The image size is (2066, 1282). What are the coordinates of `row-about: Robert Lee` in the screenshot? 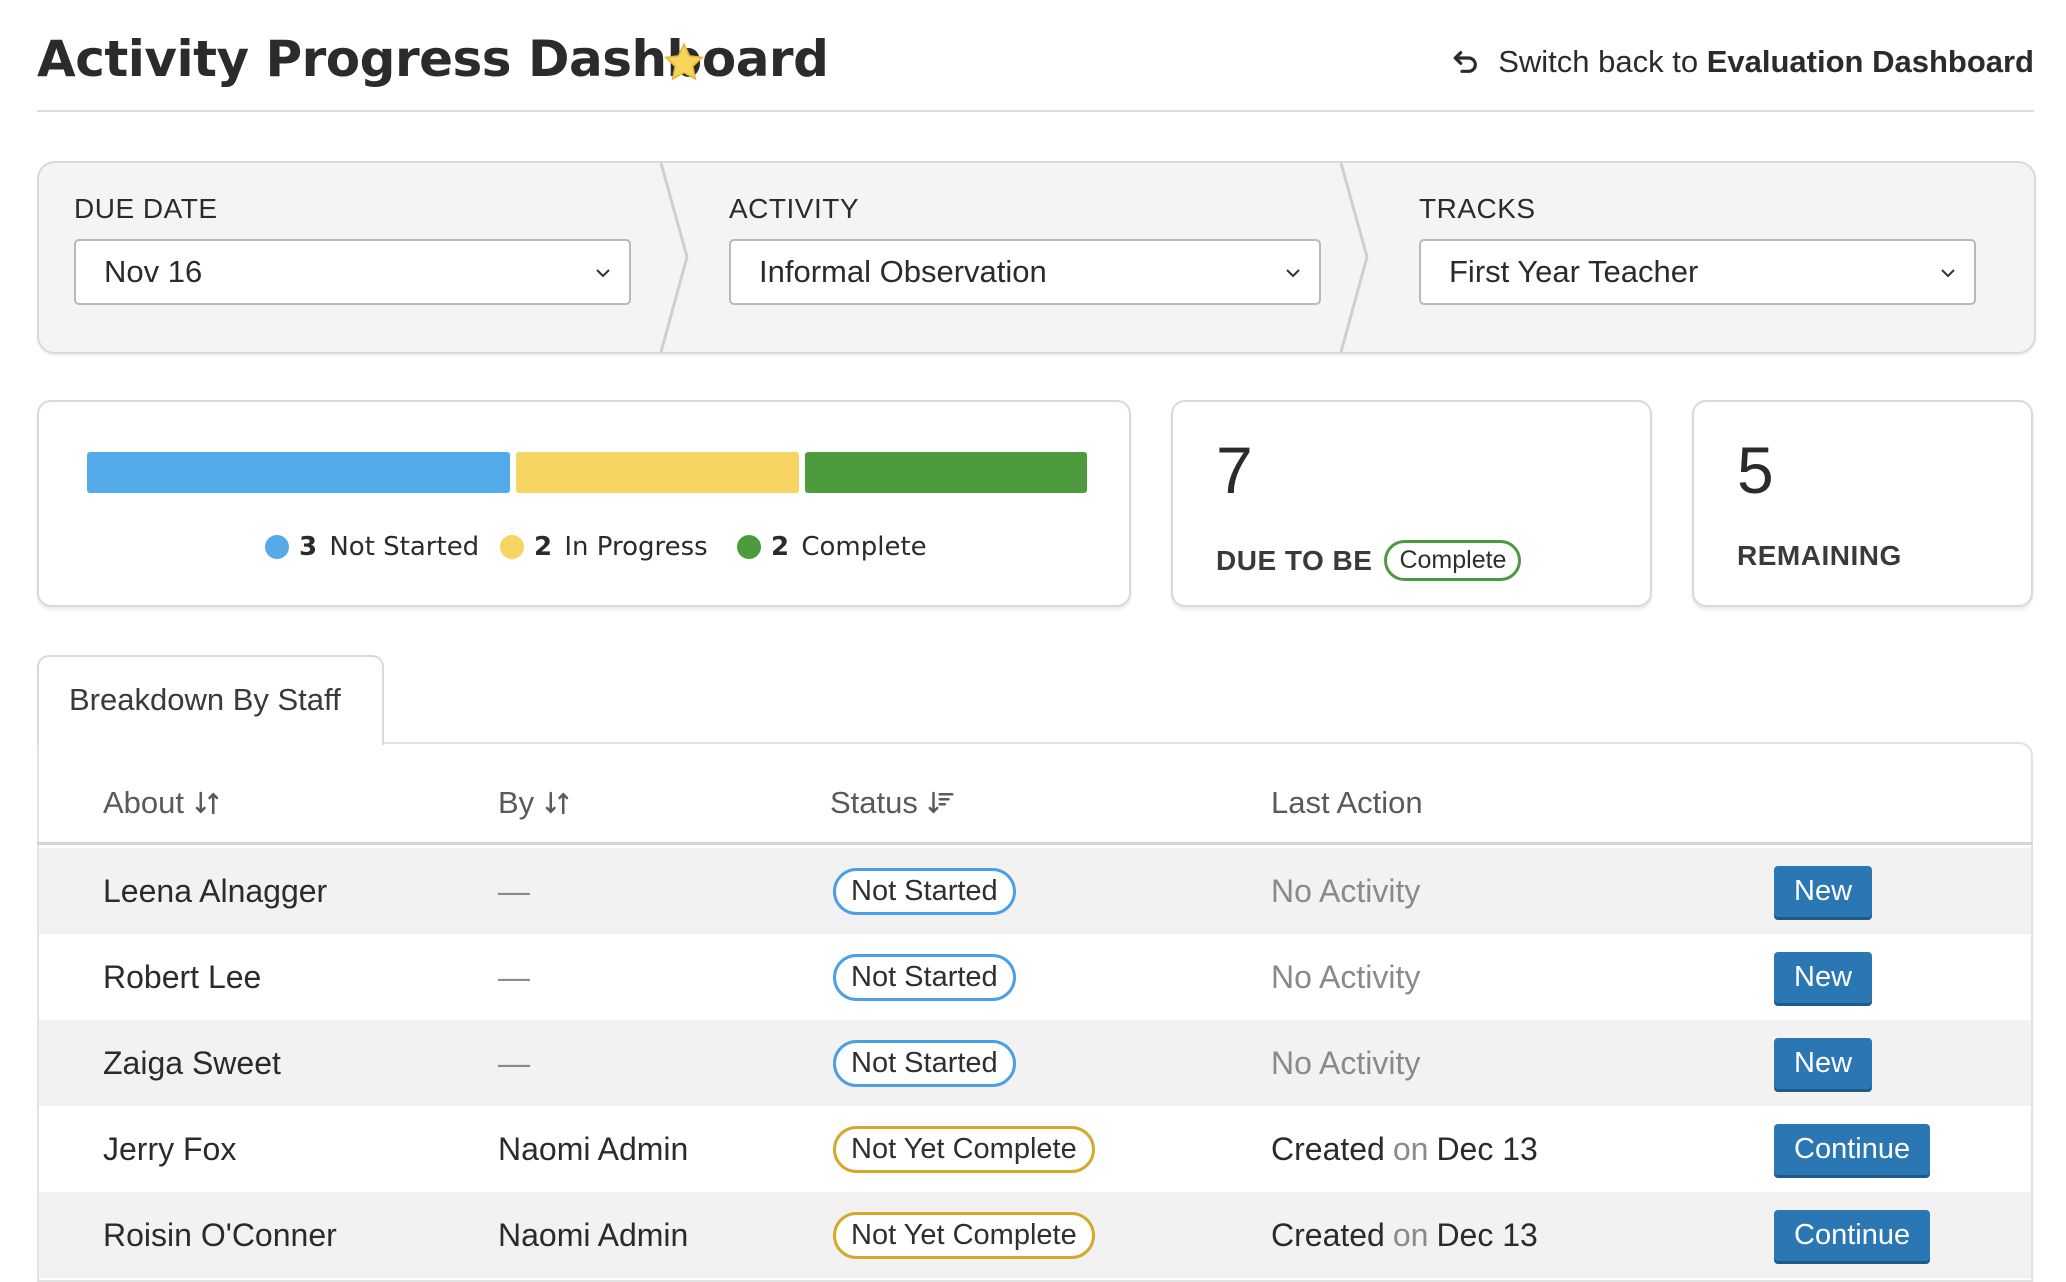 It's located at (182, 976).